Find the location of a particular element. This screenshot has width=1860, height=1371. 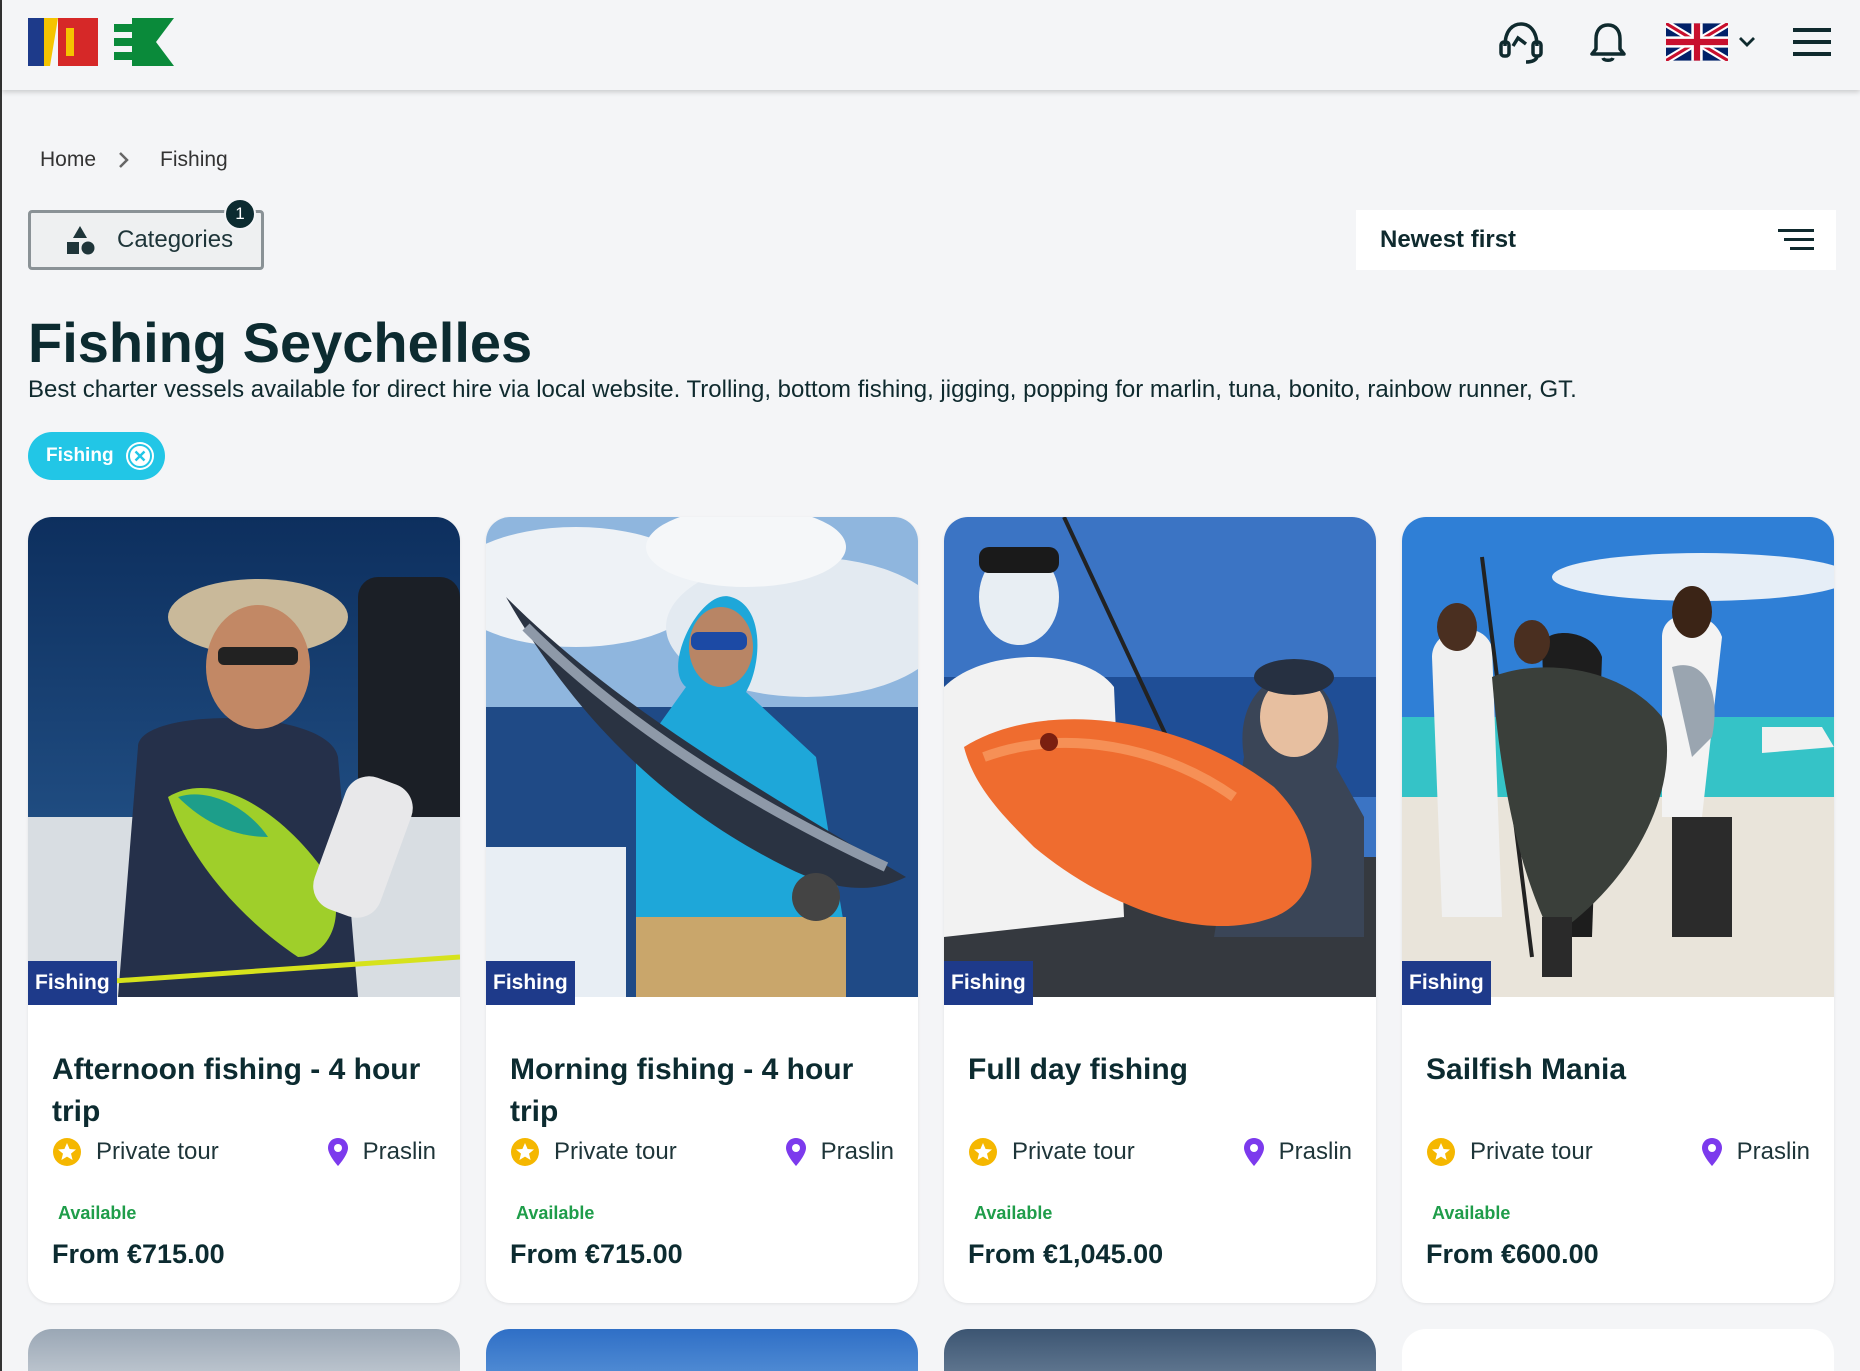

tour-price: From €600.00 is located at coordinates (1512, 1254).